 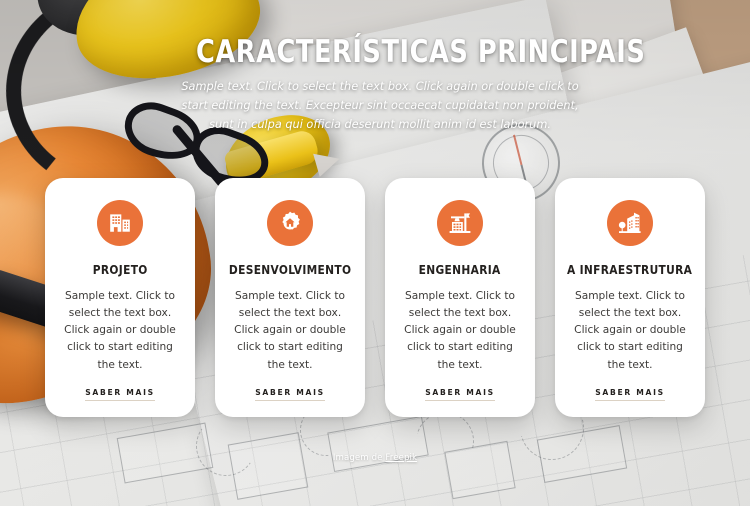 What do you see at coordinates (120, 269) in the screenshot?
I see `feature-card-title: PROJETO` at bounding box center [120, 269].